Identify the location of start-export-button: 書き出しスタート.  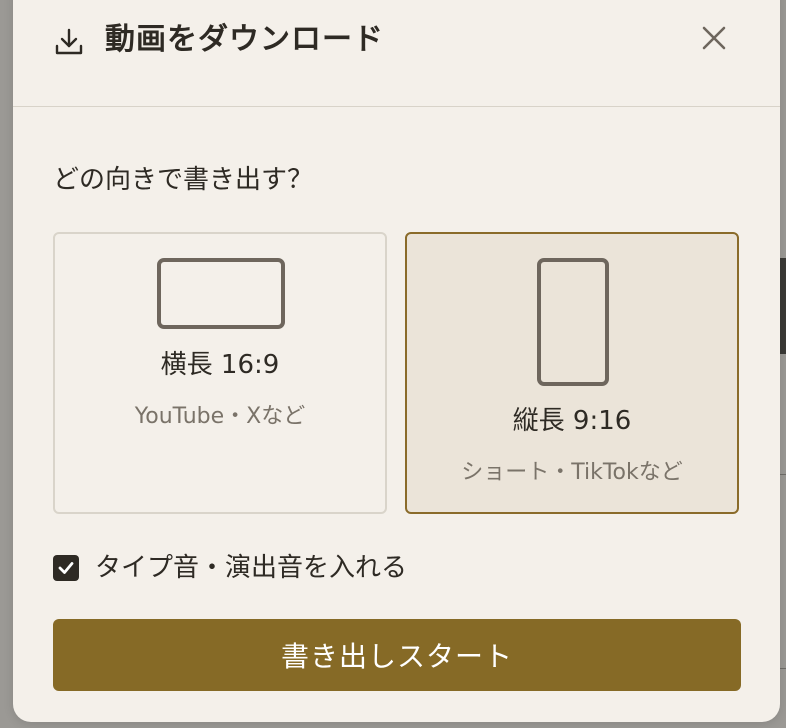
(397, 655).